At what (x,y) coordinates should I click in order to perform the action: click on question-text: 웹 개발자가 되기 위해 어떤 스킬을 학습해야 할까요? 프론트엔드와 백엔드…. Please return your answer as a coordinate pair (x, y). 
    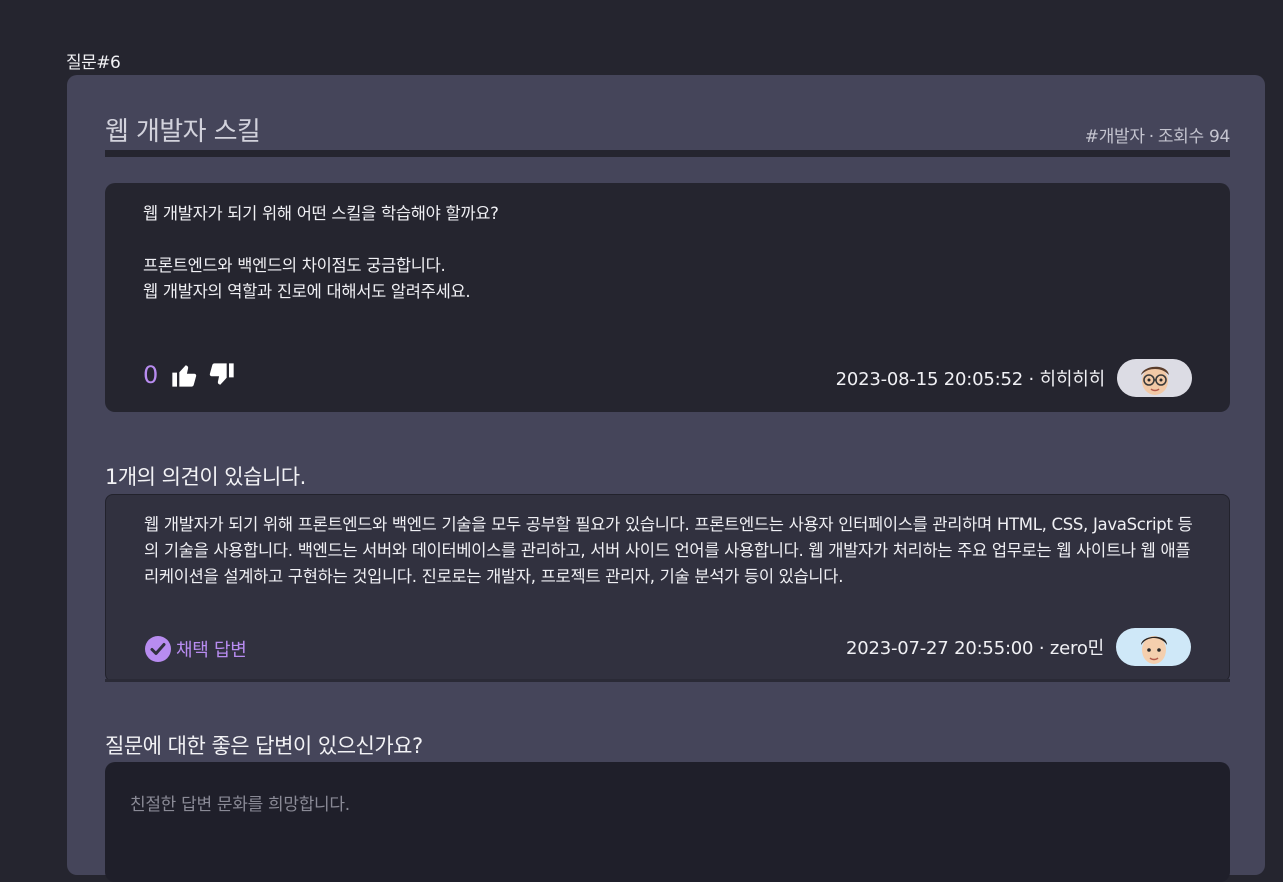
    Looking at the image, I should click on (321, 252).